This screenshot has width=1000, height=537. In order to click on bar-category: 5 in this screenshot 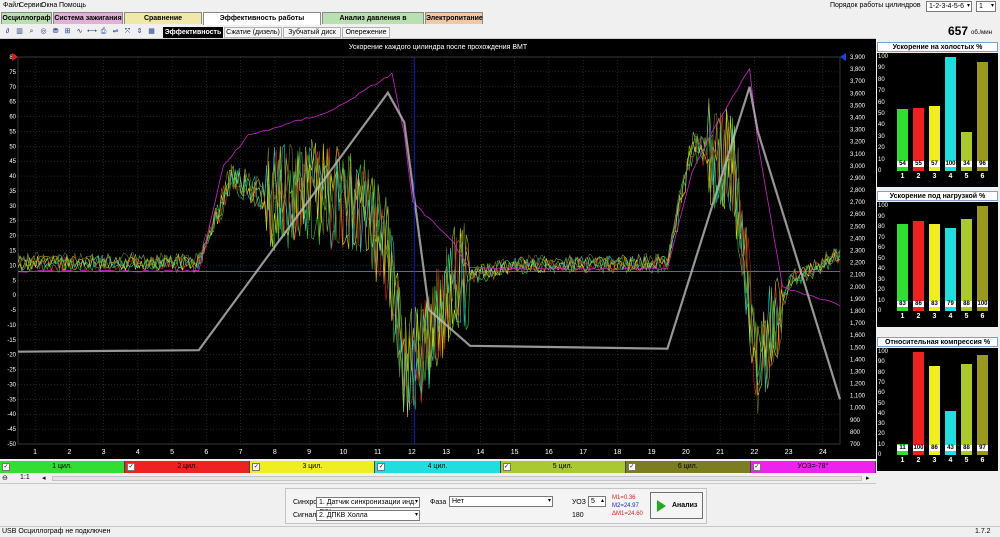, I will do `click(966, 316)`.